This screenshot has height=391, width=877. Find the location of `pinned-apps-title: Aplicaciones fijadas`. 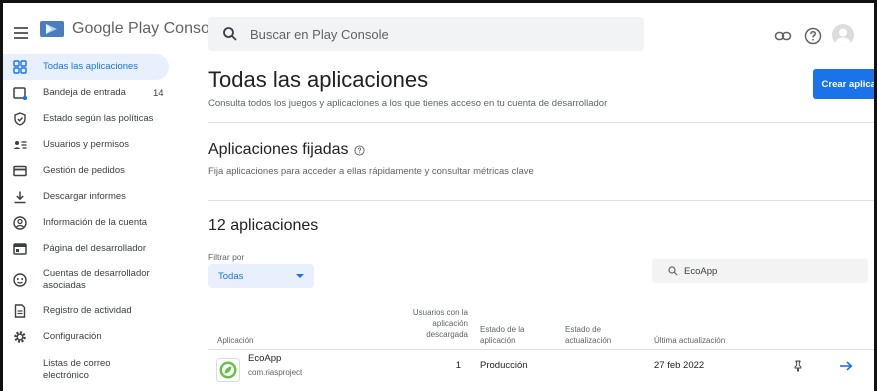

pinned-apps-title: Aplicaciones fijadas is located at coordinates (286, 150).